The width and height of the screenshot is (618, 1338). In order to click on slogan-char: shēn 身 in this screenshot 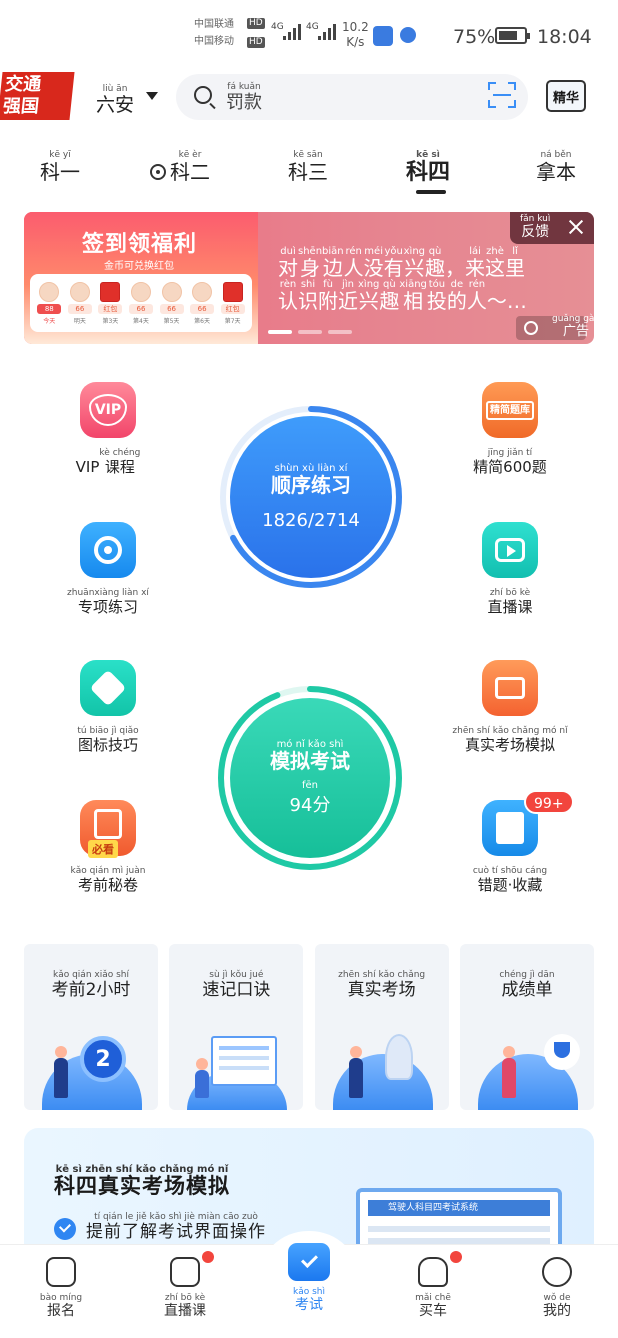, I will do `click(310, 263)`.